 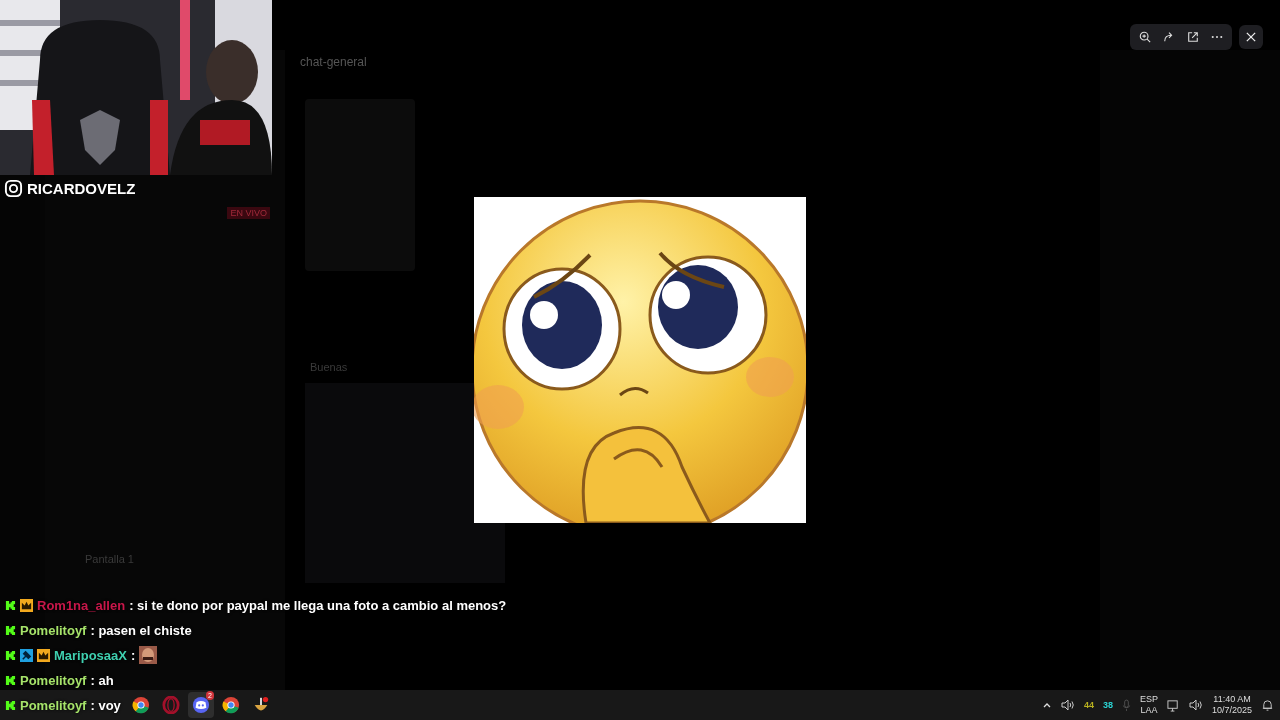 What do you see at coordinates (333, 62) in the screenshot?
I see `channel-title: chat-general` at bounding box center [333, 62].